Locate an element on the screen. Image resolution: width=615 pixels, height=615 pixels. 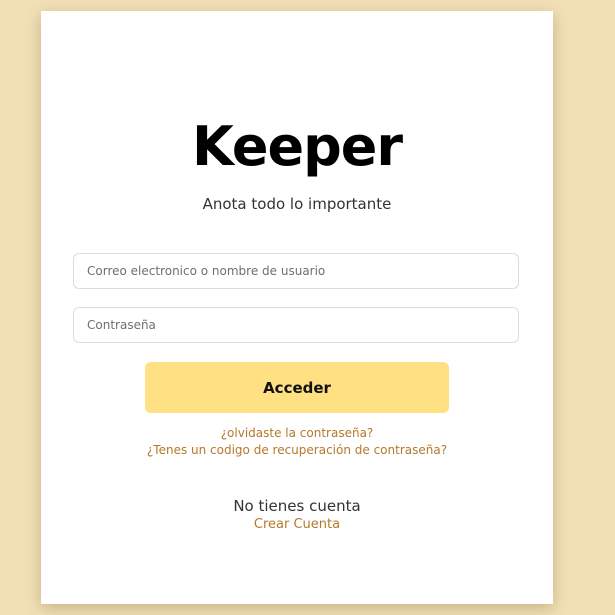
app-tagline: Anota todo lo importante is located at coordinates (297, 204).